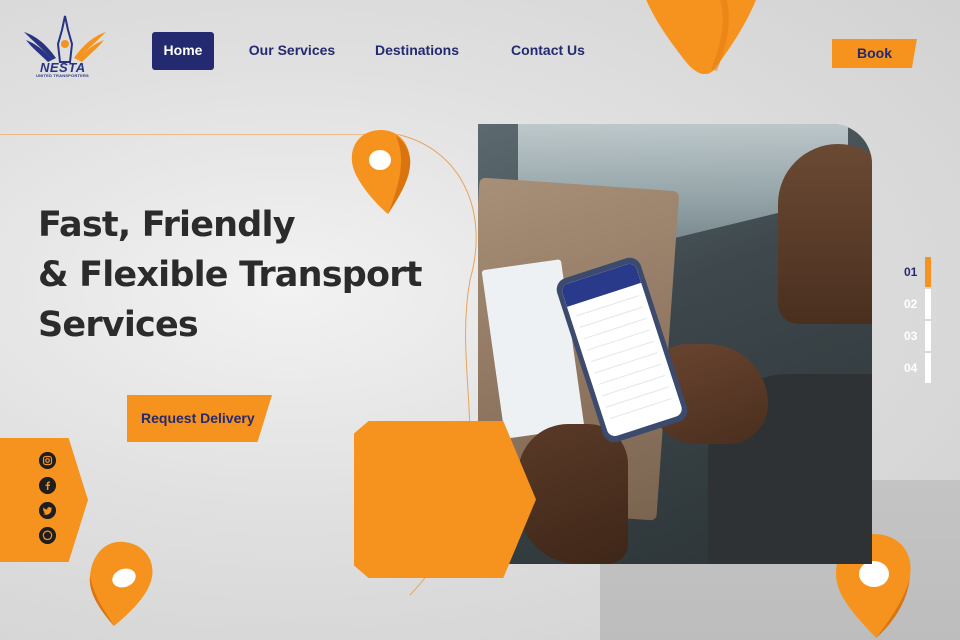 The image size is (960, 640). Describe the element at coordinates (230, 275) in the screenshot. I see `hero-title-line: & Flexible Transport` at that location.